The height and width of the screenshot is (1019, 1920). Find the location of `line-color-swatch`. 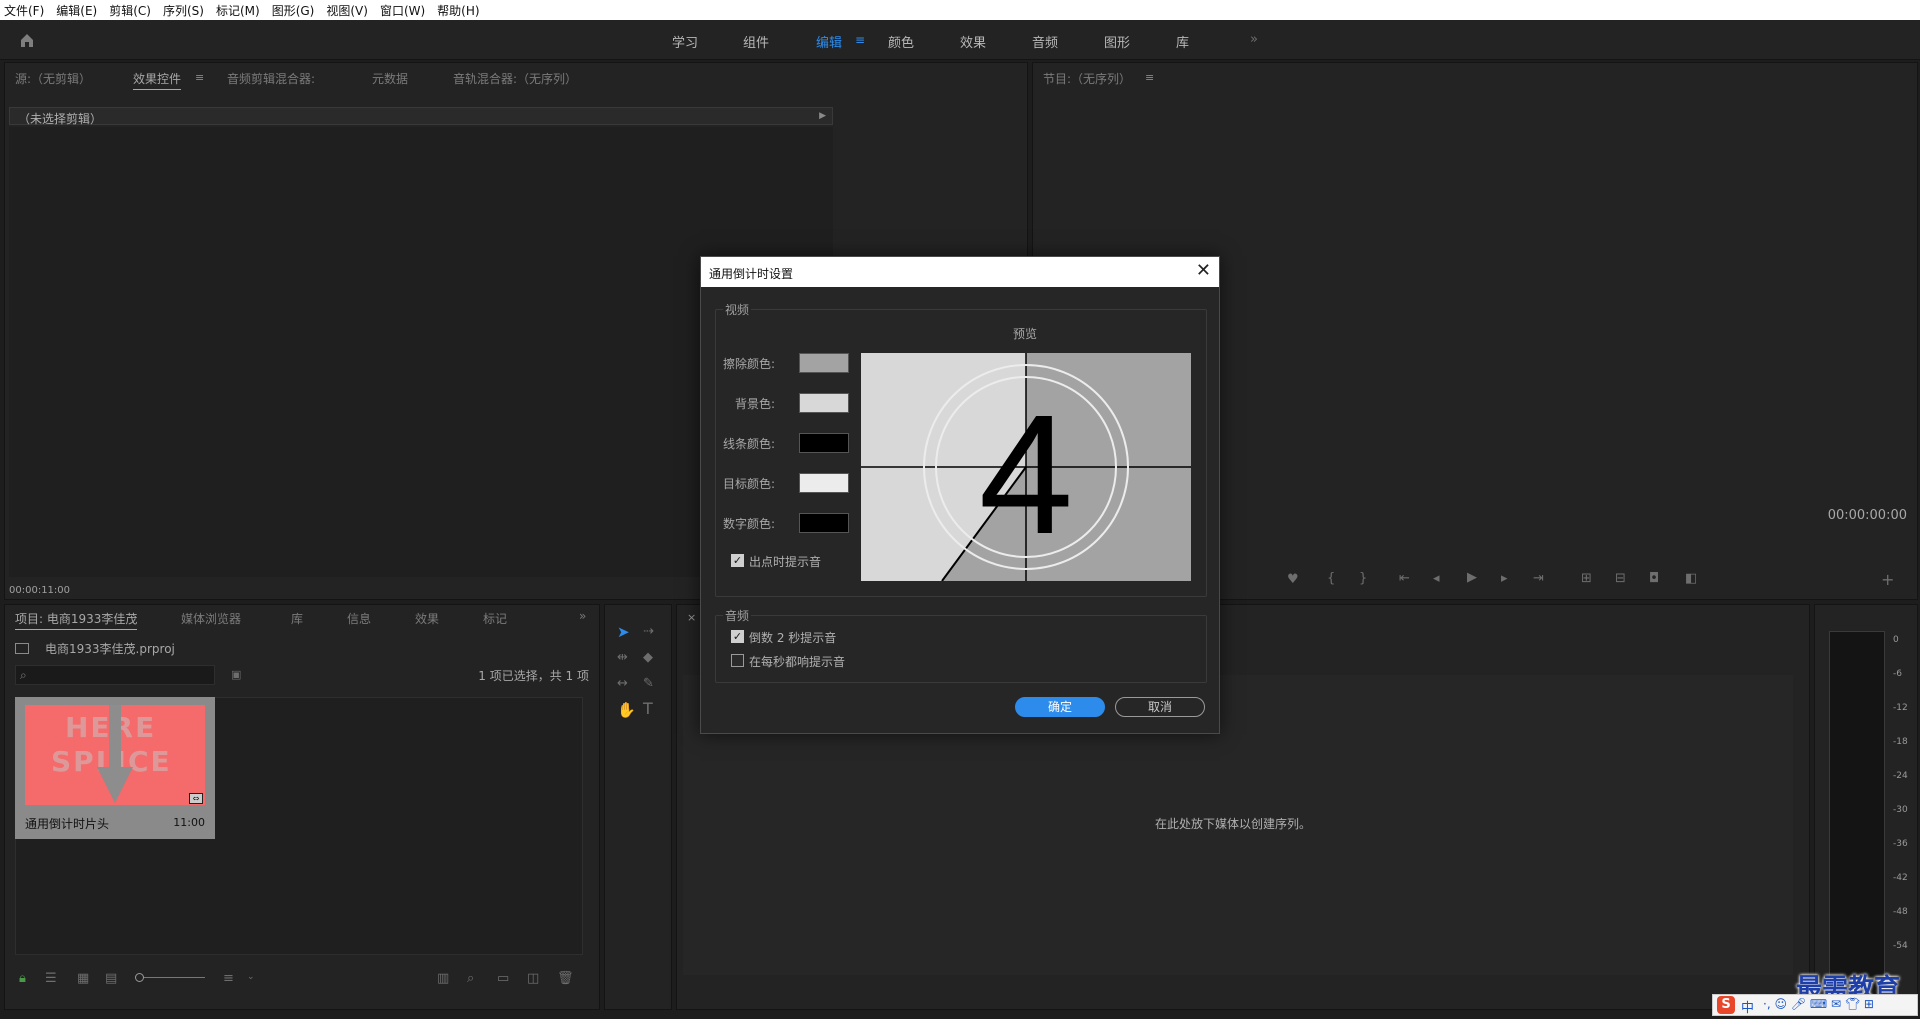

line-color-swatch is located at coordinates (824, 443).